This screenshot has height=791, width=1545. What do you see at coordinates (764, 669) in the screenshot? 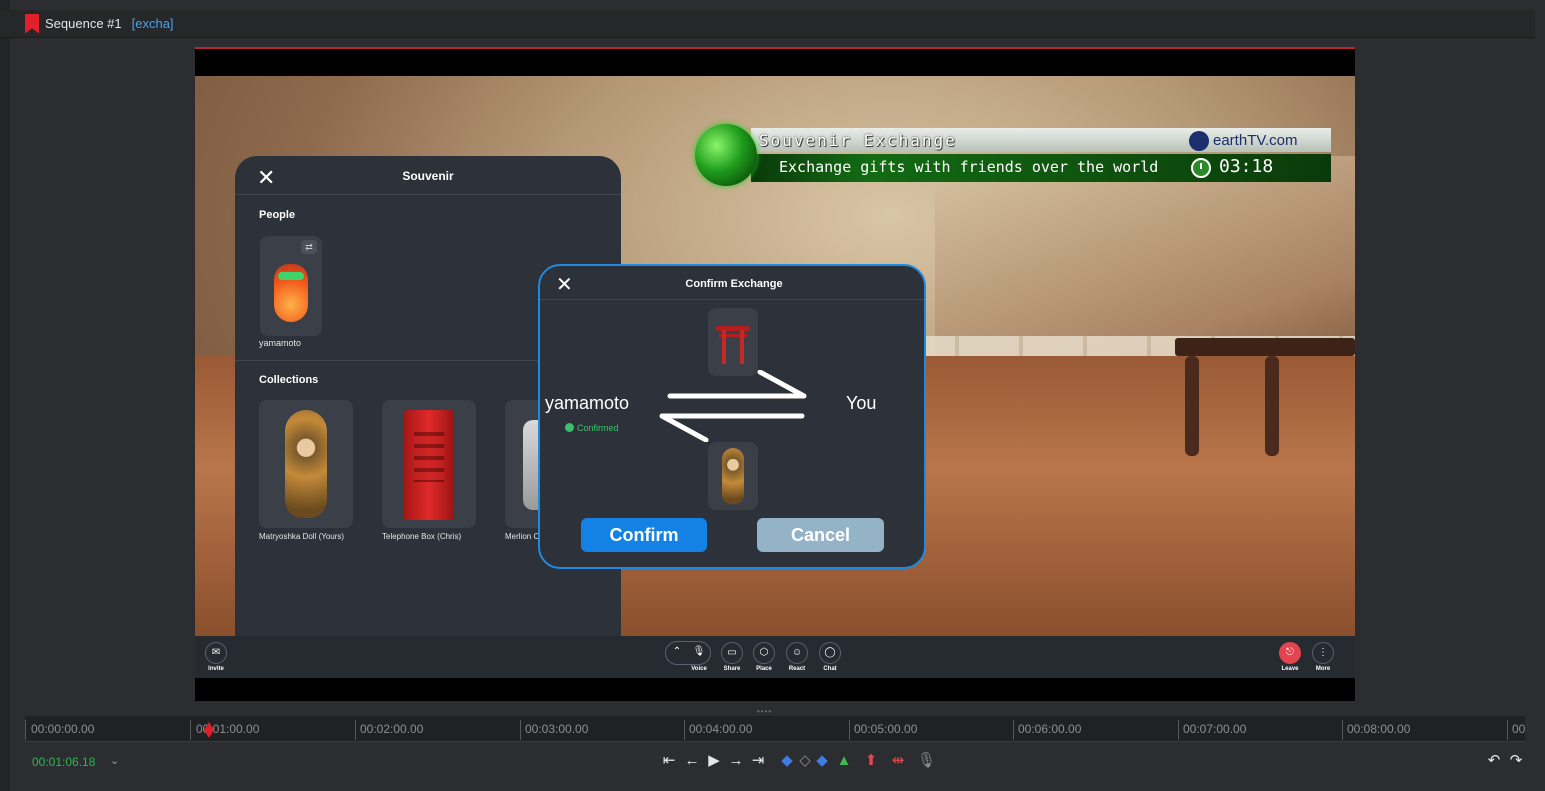
I see `place-label: Place` at bounding box center [764, 669].